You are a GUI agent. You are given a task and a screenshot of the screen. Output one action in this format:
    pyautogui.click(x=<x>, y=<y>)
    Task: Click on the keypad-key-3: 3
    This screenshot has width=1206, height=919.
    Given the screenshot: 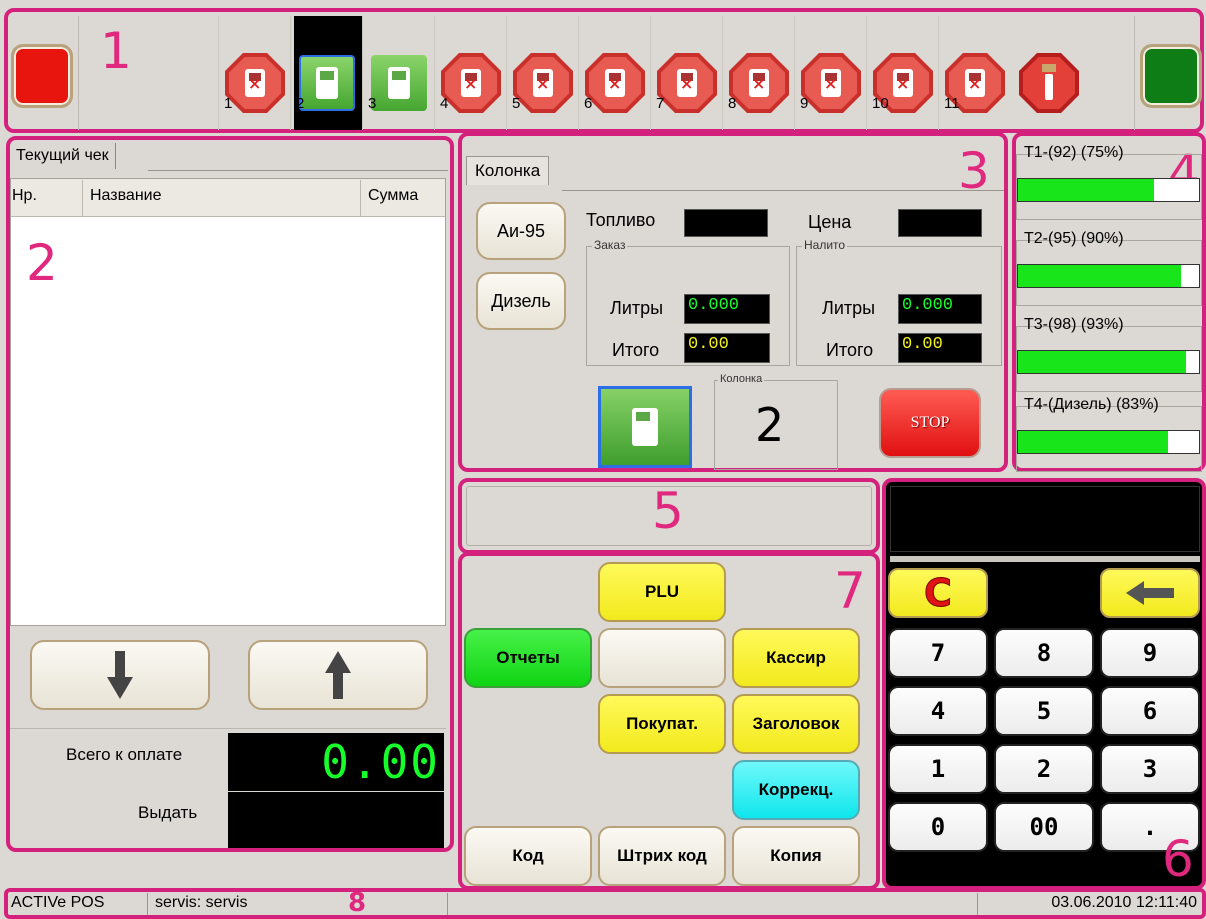 What is the action you would take?
    pyautogui.click(x=1150, y=769)
    